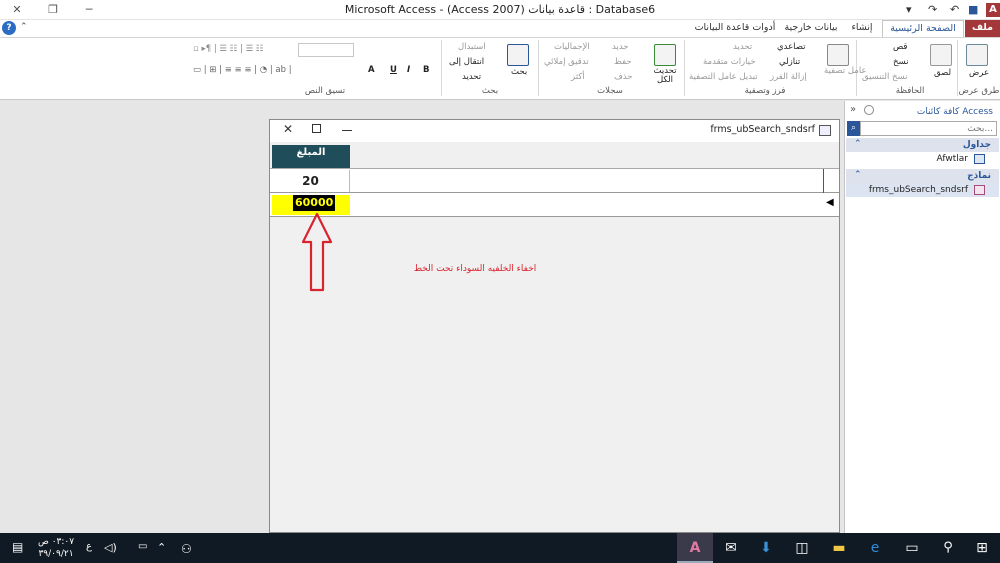  I want to click on replace-button: استبدال, so click(472, 47).